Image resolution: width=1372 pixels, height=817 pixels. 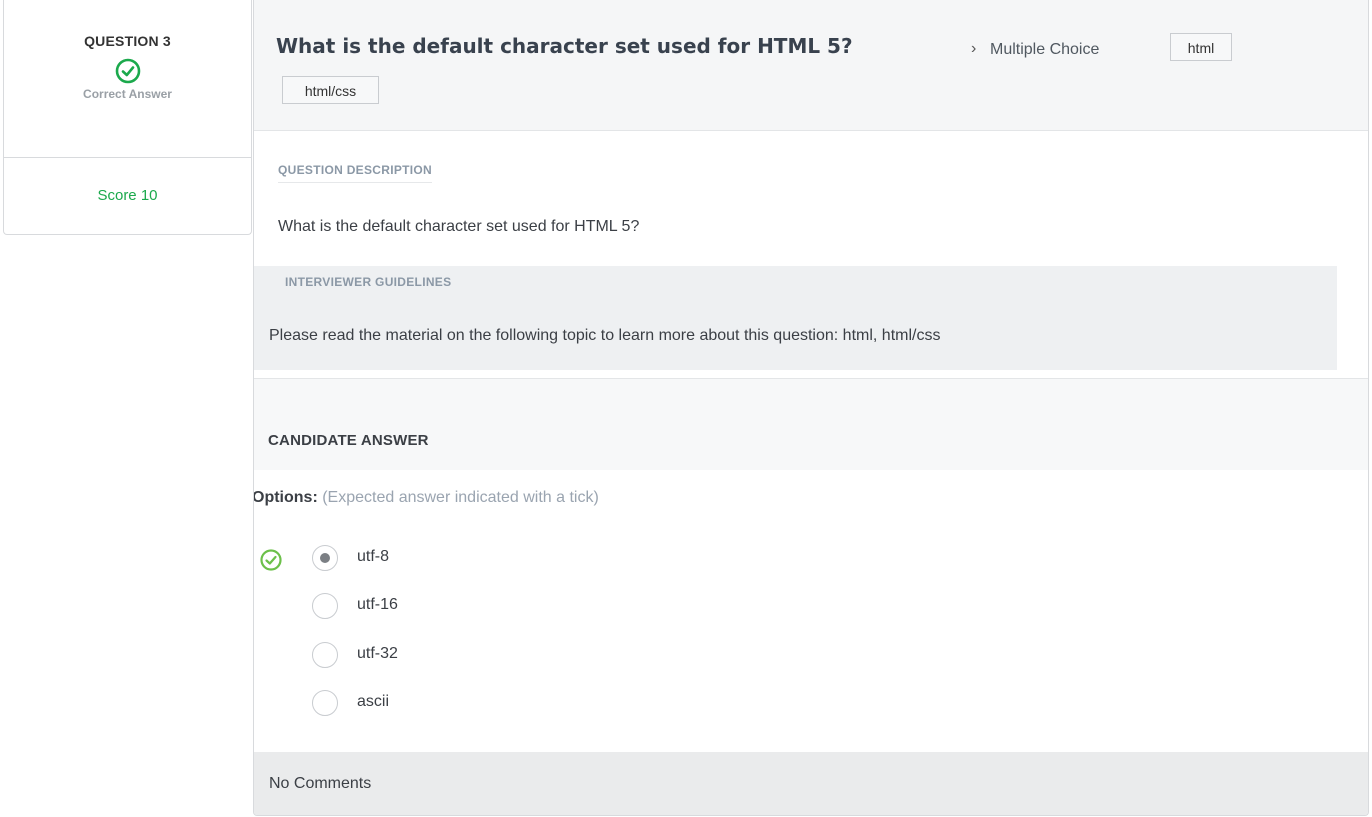 I want to click on question-type: Multiple Choice, so click(x=1045, y=49).